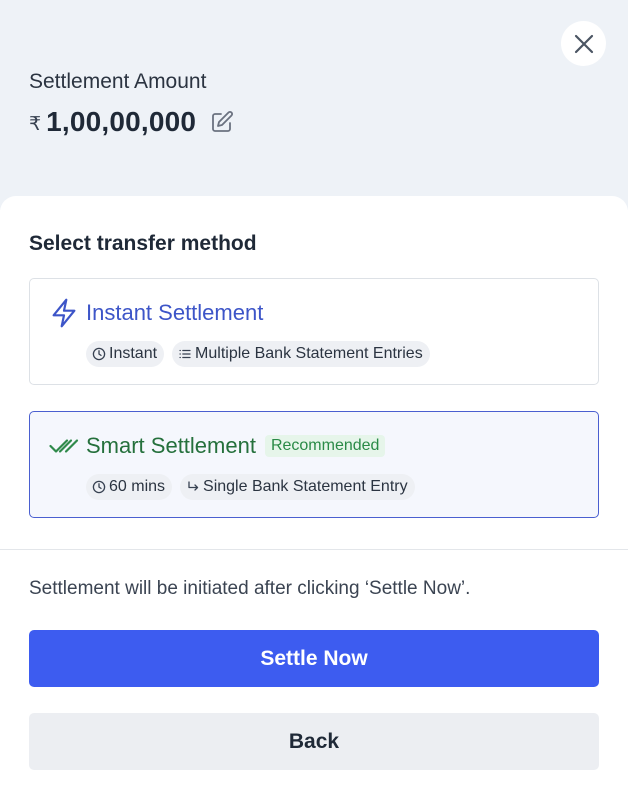 The width and height of the screenshot is (628, 798). What do you see at coordinates (171, 445) in the screenshot?
I see `option-title: Smart Settlement` at bounding box center [171, 445].